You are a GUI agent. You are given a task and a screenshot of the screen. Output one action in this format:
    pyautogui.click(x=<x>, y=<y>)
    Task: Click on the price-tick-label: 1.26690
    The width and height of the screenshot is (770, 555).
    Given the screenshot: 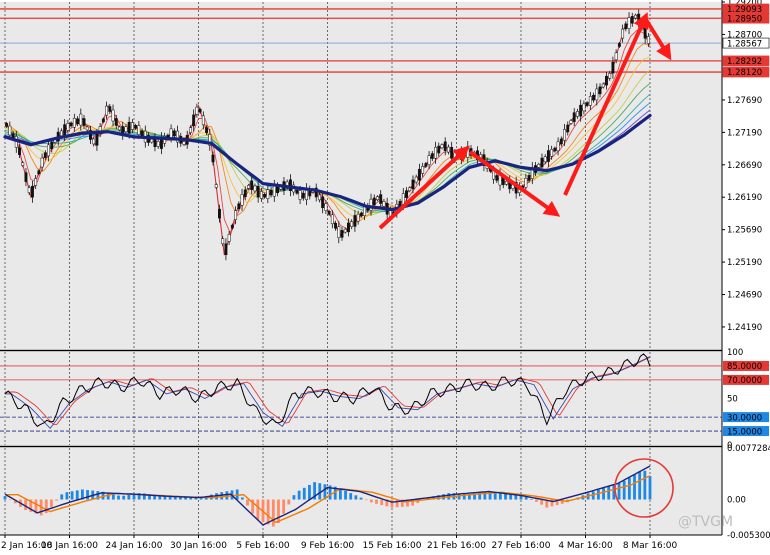 What is the action you would take?
    pyautogui.click(x=744, y=166)
    